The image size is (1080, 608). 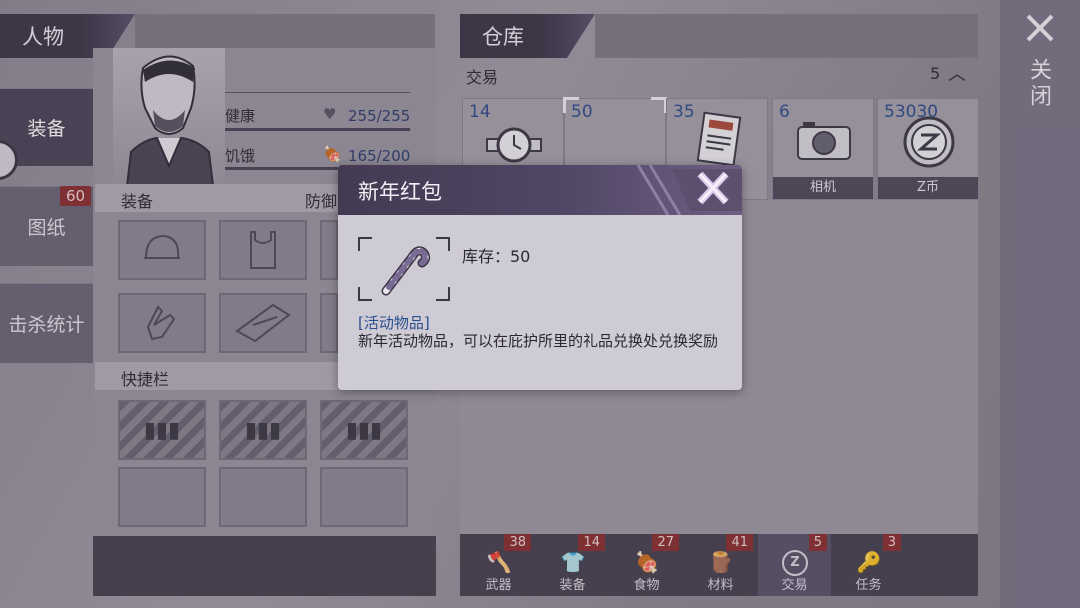 I want to click on popup-item-description: 新年活动物品，可以在庇护所里的礼品兑换处兑换奖励, so click(x=538, y=341).